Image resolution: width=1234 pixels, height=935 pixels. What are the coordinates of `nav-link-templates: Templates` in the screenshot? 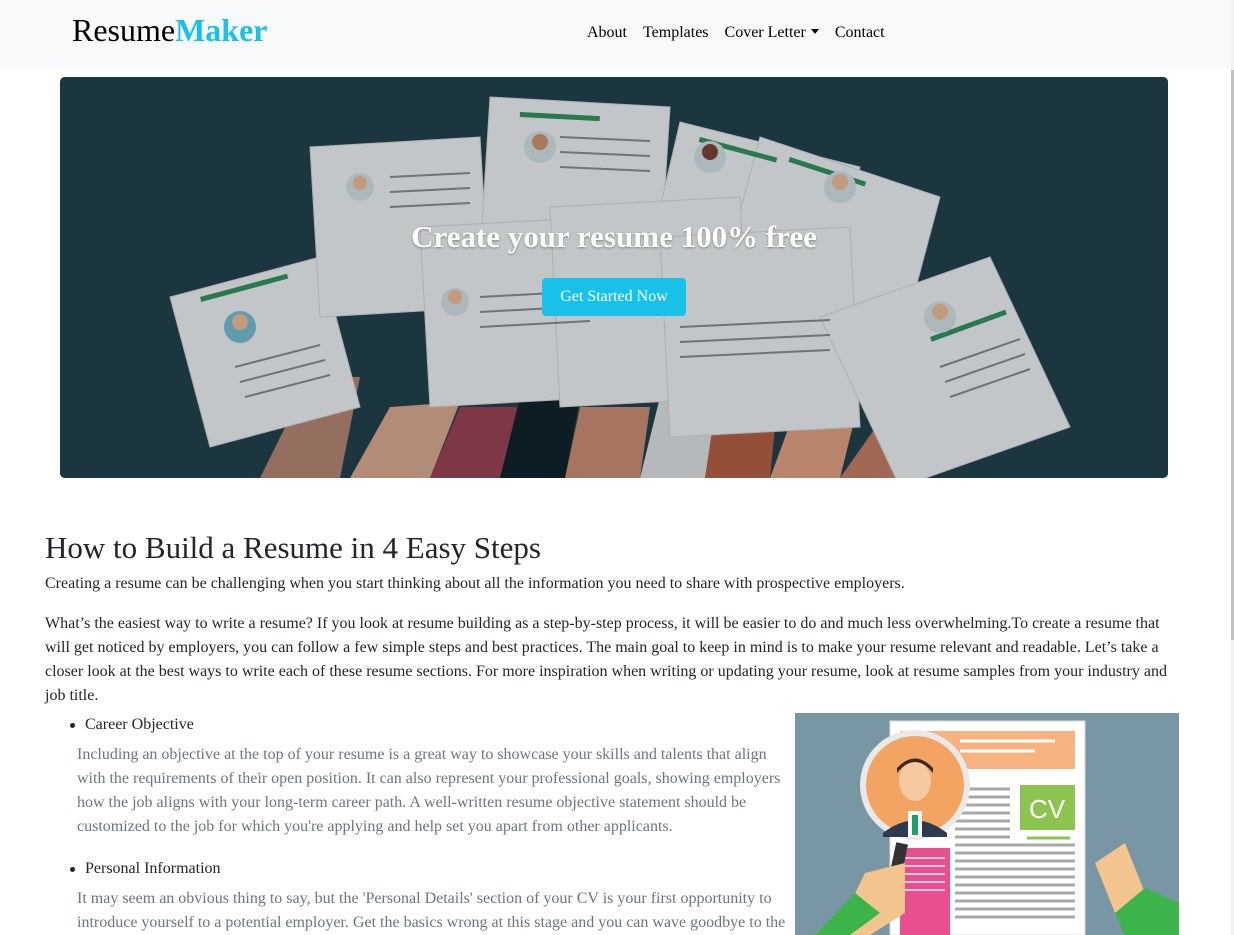 It's located at (676, 33).